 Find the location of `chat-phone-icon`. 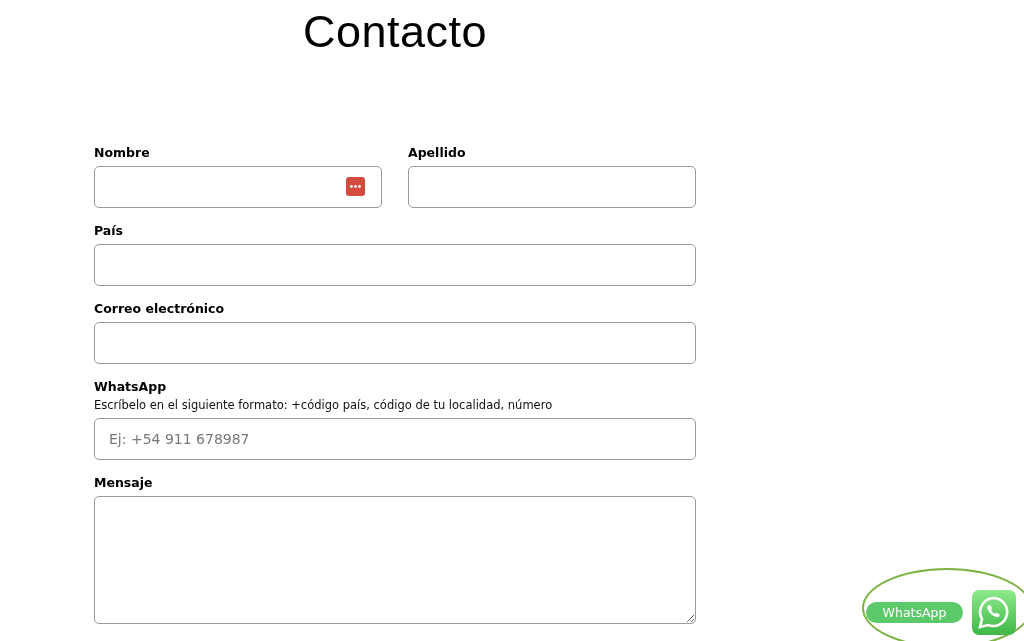

chat-phone-icon is located at coordinates (994, 612).